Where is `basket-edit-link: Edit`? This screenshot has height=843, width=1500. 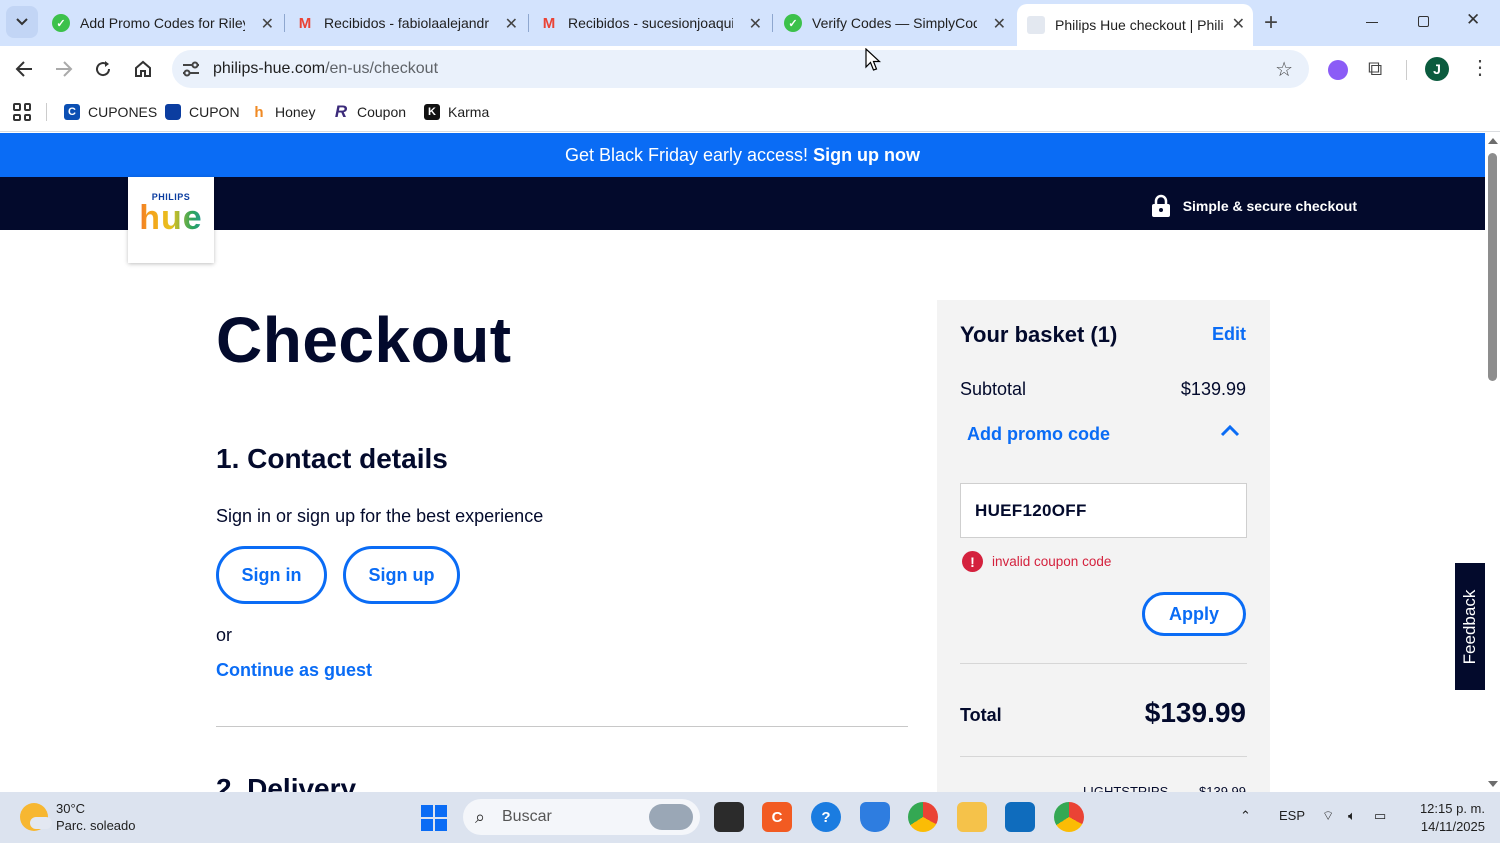 basket-edit-link: Edit is located at coordinates (1229, 334).